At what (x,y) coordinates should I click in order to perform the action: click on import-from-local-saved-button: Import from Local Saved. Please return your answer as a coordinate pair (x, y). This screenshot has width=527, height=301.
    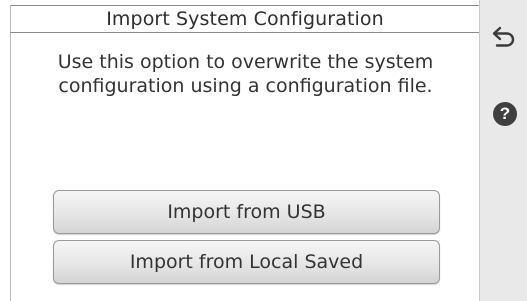
    Looking at the image, I should click on (246, 262).